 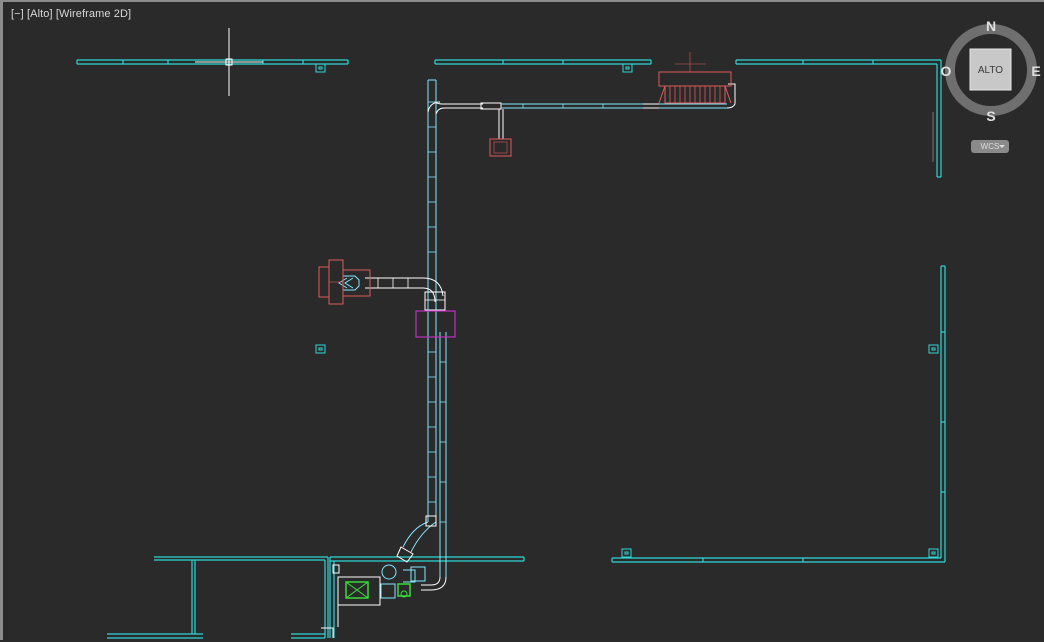 I want to click on compass-north: N, so click(x=991, y=26).